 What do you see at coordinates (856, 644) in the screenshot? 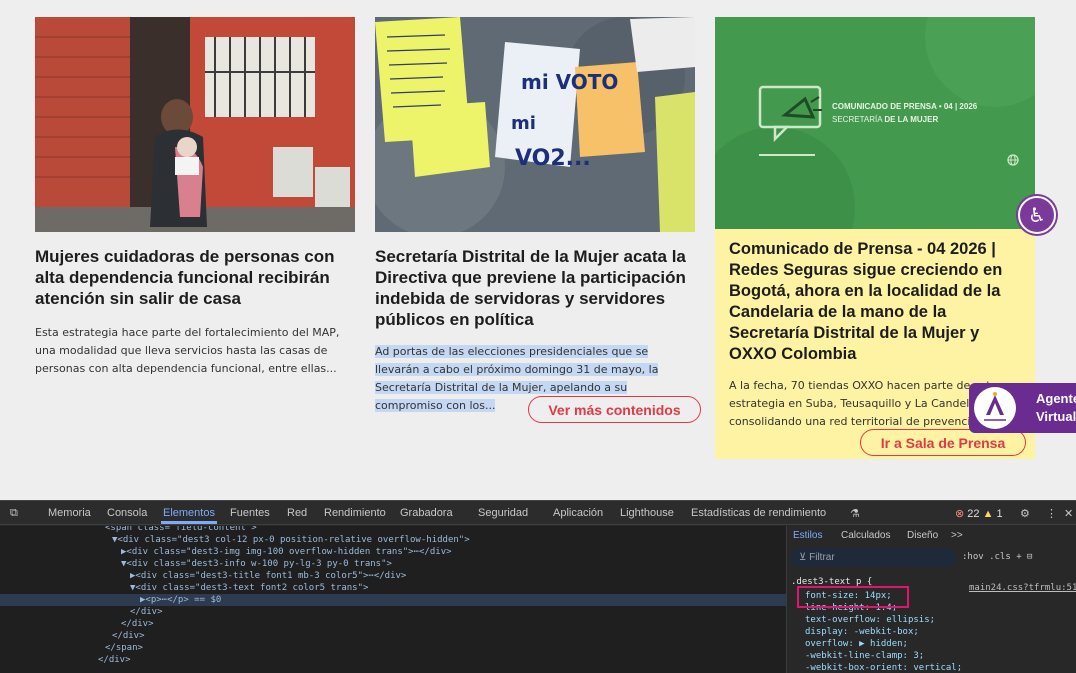
I see `css-prop: overflow: ▶ hidden;` at bounding box center [856, 644].